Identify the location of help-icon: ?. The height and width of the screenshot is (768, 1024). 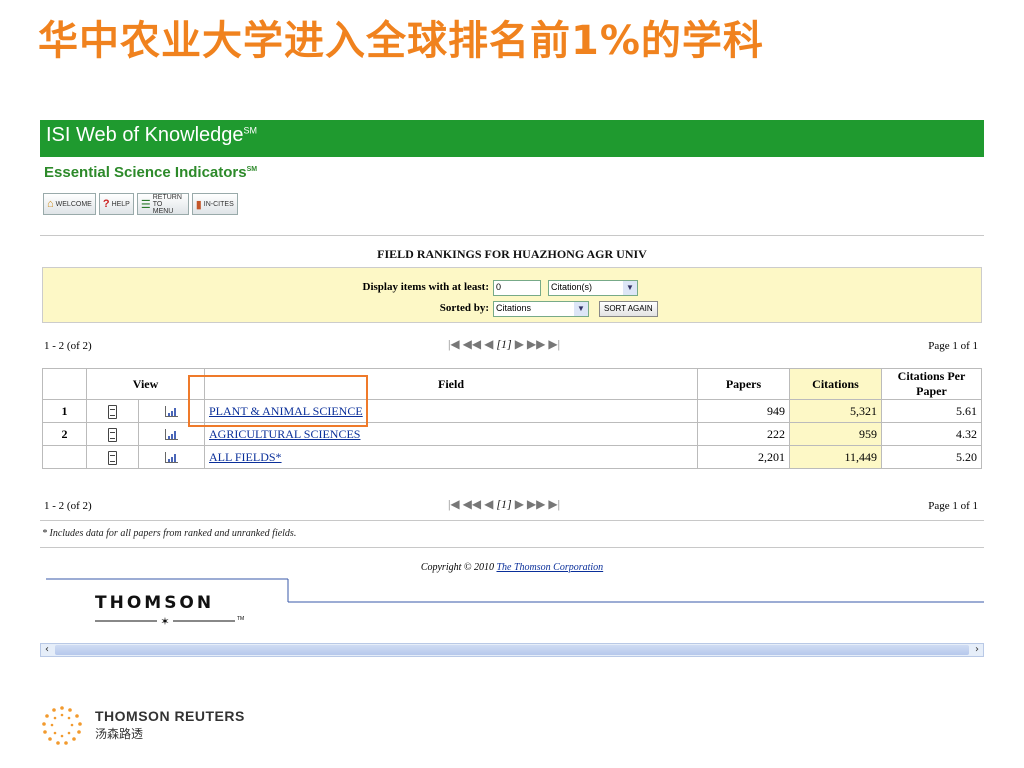
(106, 204).